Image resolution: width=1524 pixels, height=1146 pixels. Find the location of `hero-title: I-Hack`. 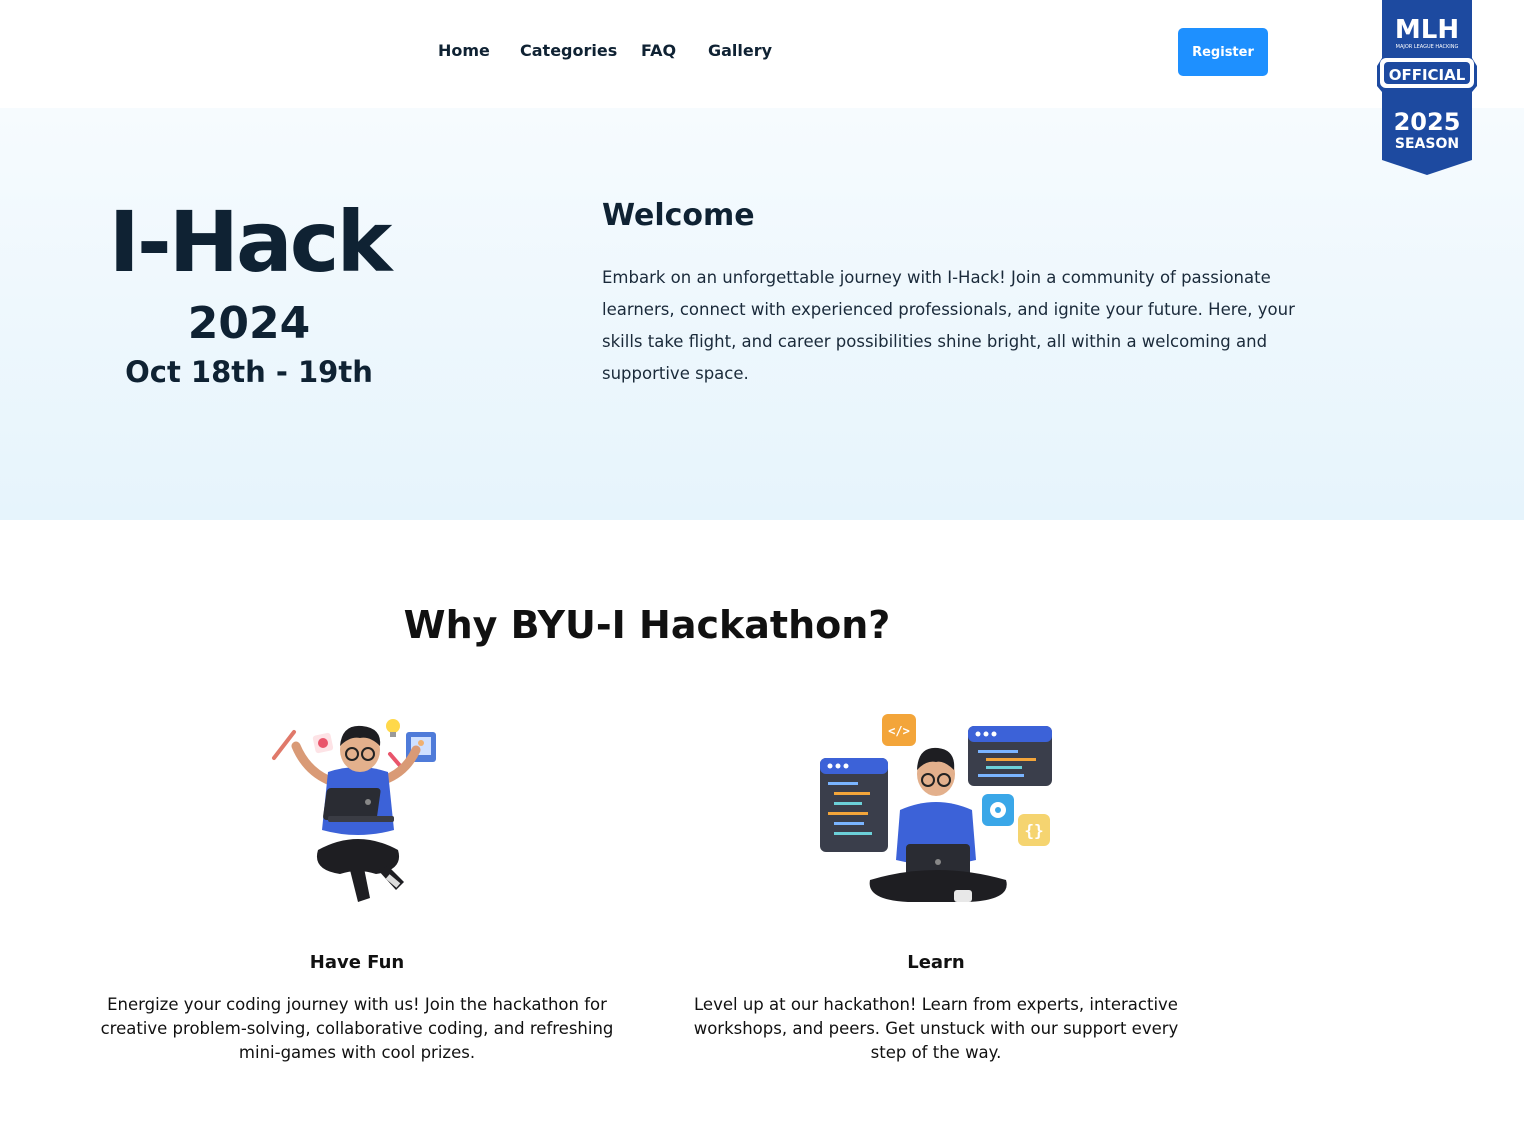

hero-title: I-Hack is located at coordinates (250, 242).